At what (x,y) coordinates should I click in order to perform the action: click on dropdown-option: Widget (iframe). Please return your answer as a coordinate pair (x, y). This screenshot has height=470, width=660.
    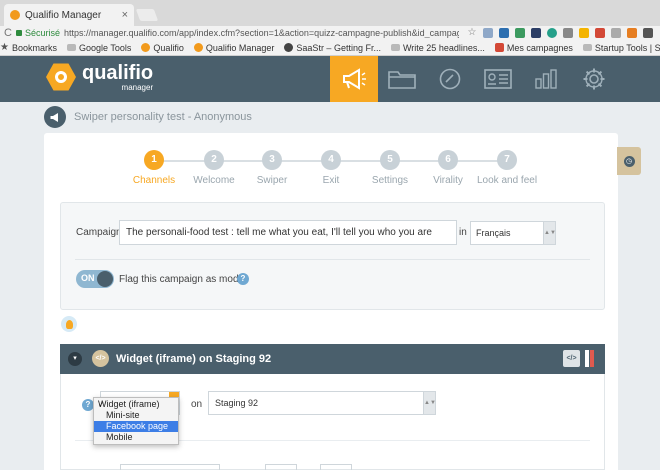
    Looking at the image, I should click on (136, 404).